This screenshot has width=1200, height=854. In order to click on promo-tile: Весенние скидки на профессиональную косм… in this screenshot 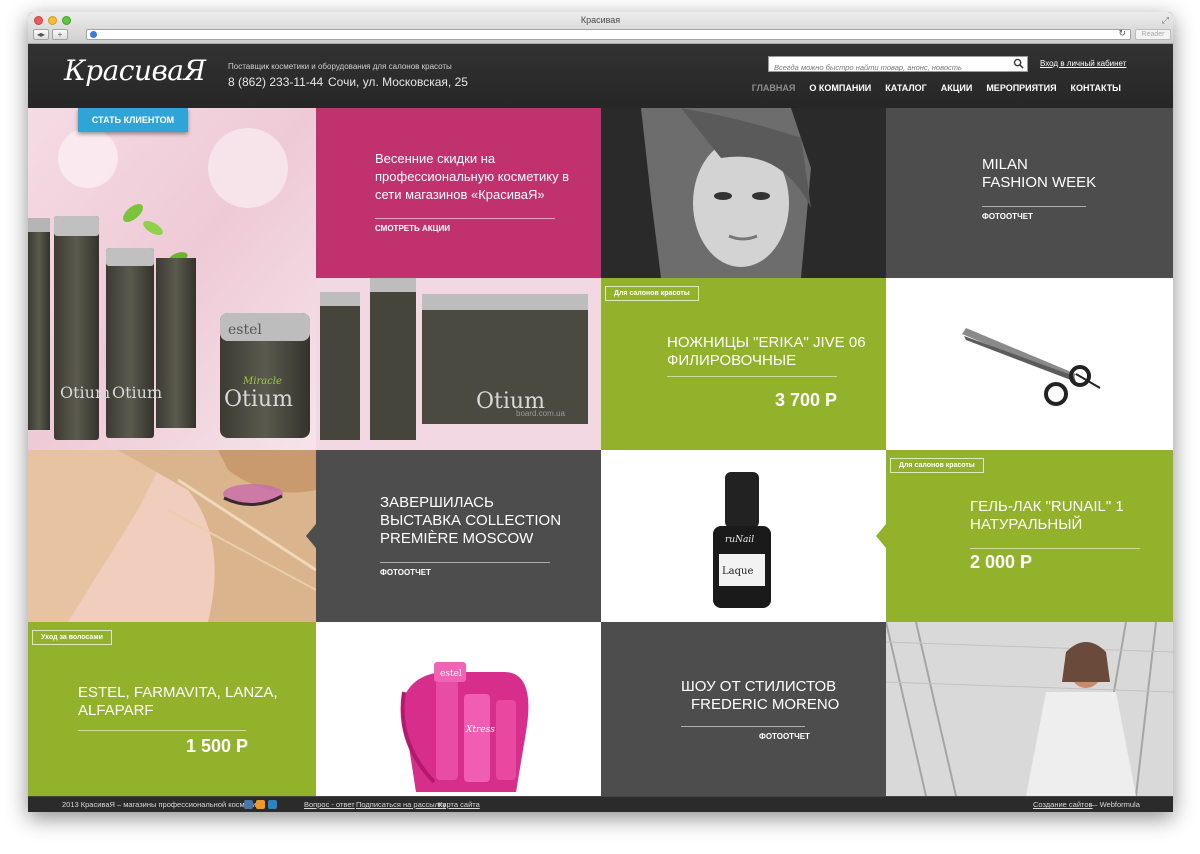, I will do `click(458, 193)`.